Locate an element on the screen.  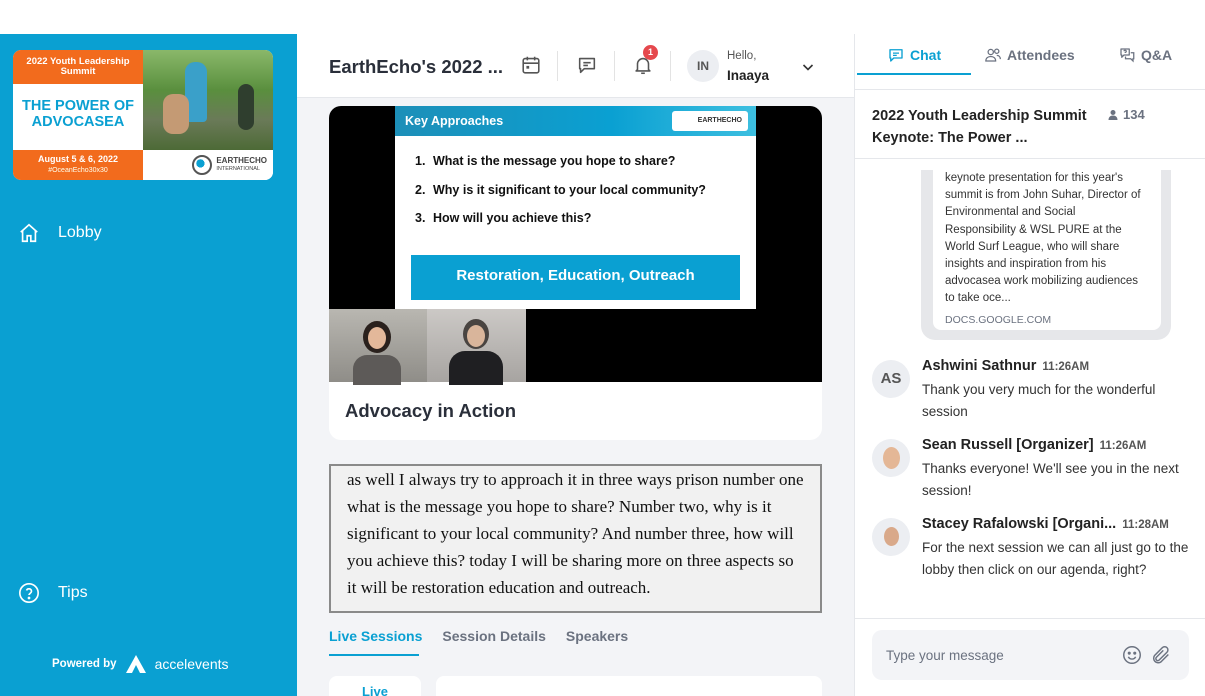
tab-chat: Chat is located at coordinates (914, 55).